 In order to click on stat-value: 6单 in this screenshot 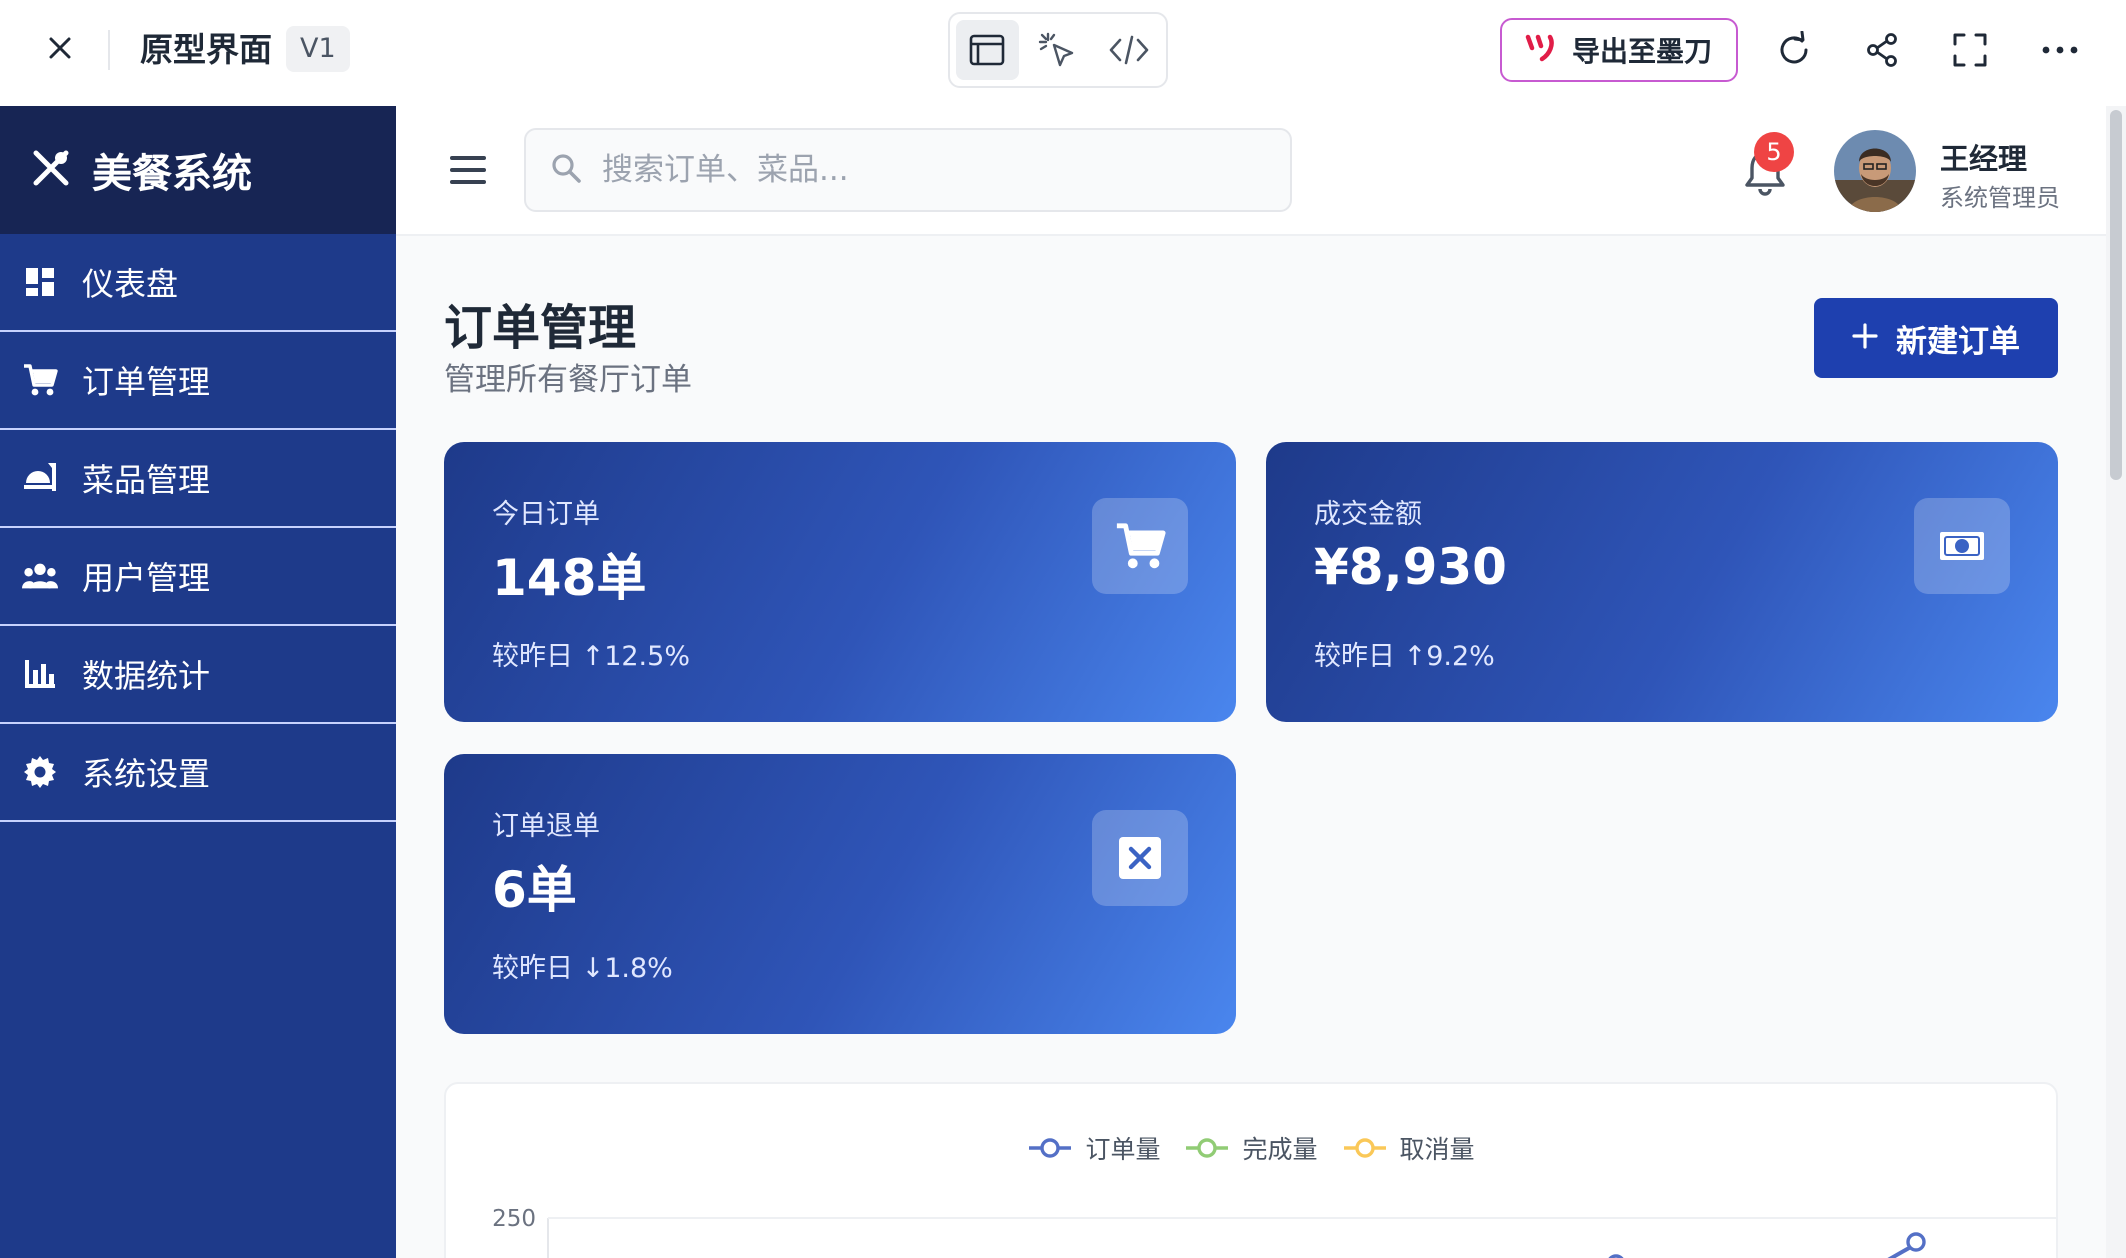, I will do `click(534, 890)`.